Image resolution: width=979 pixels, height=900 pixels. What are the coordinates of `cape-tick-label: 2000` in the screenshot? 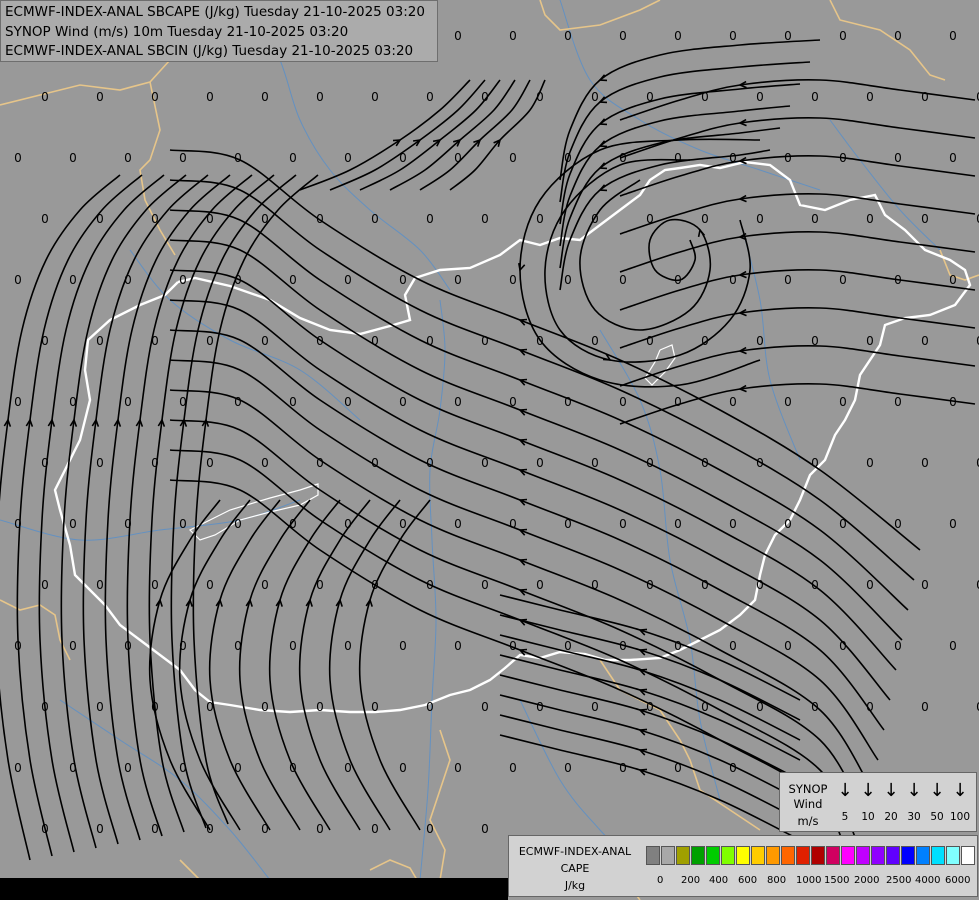 It's located at (867, 880).